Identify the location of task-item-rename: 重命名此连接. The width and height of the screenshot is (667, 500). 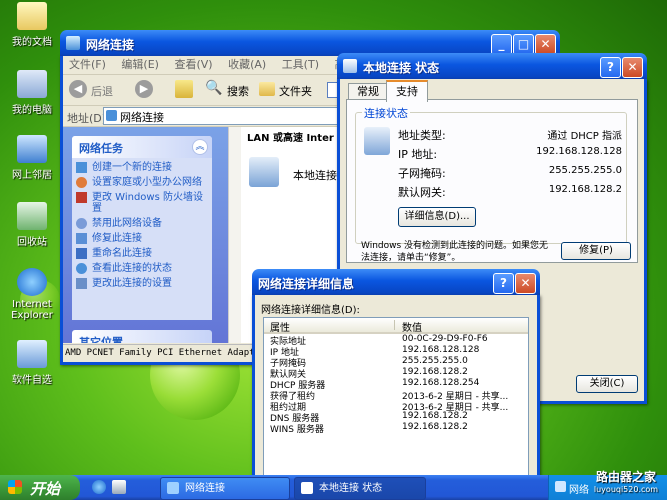
(142, 253).